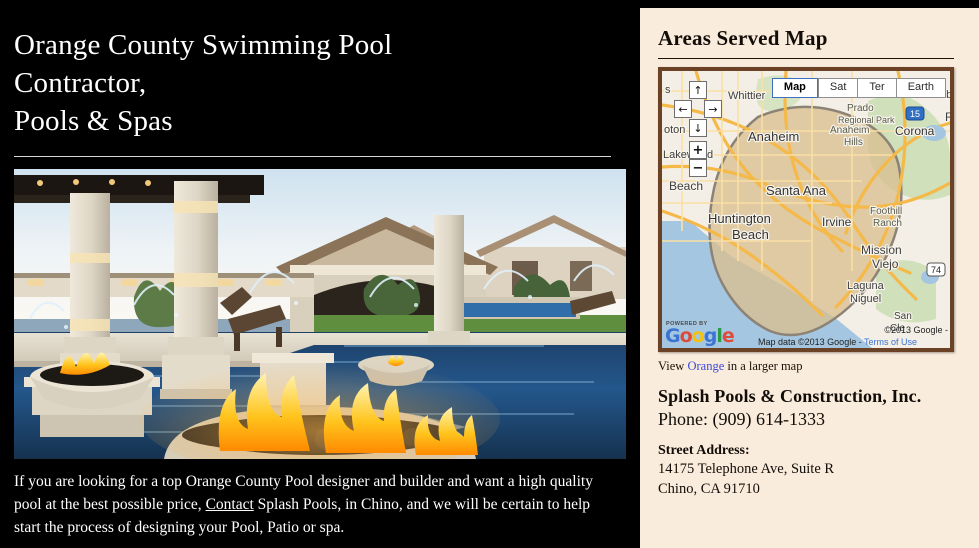 Image resolution: width=979 pixels, height=548 pixels. I want to click on pan-down-icon: ↓, so click(698, 128).